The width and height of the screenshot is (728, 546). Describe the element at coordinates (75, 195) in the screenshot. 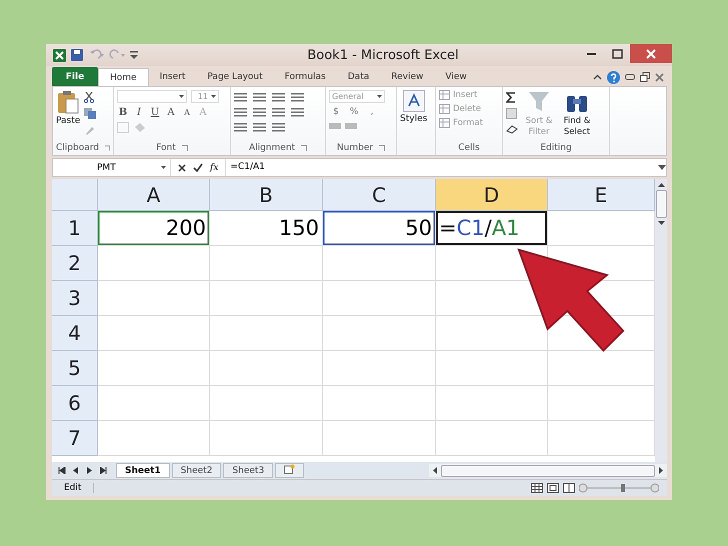

I see `select-all-corner` at that location.